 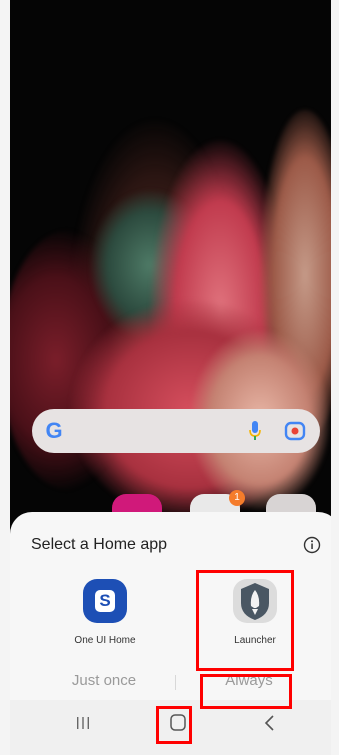 What do you see at coordinates (335, 377) in the screenshot?
I see `right-bezel` at bounding box center [335, 377].